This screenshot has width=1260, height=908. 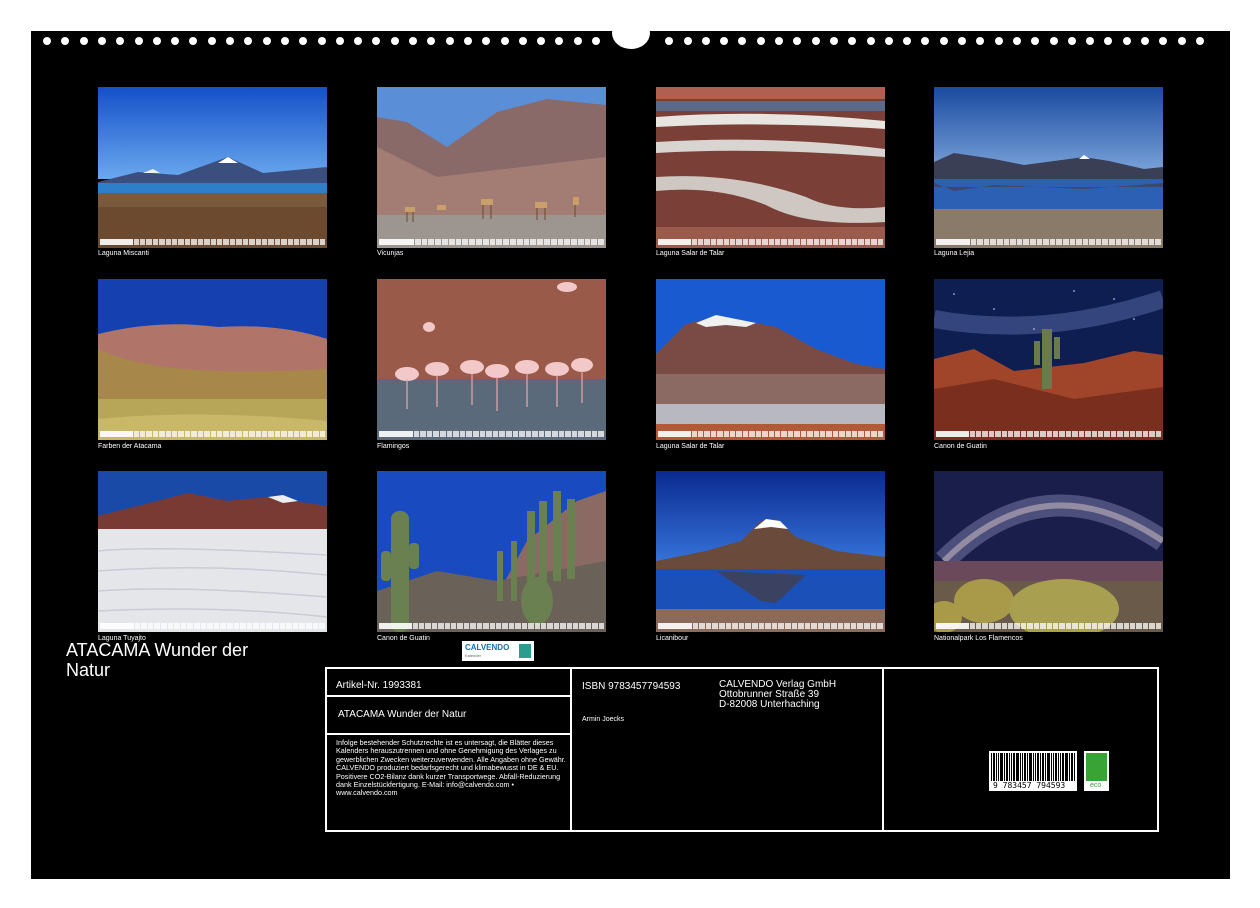 What do you see at coordinates (770, 551) in the screenshot?
I see `licanibour-image` at bounding box center [770, 551].